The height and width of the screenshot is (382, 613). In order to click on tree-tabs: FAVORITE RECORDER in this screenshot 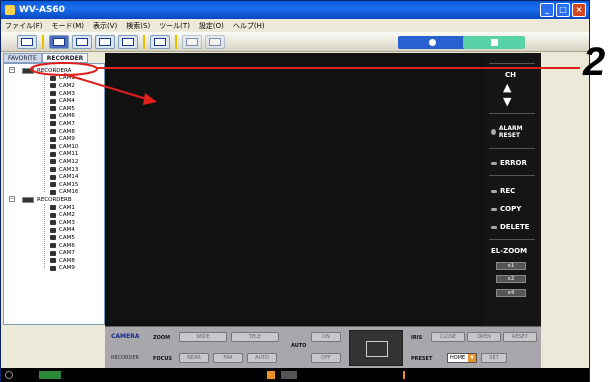, I will do `click(55, 58)`.